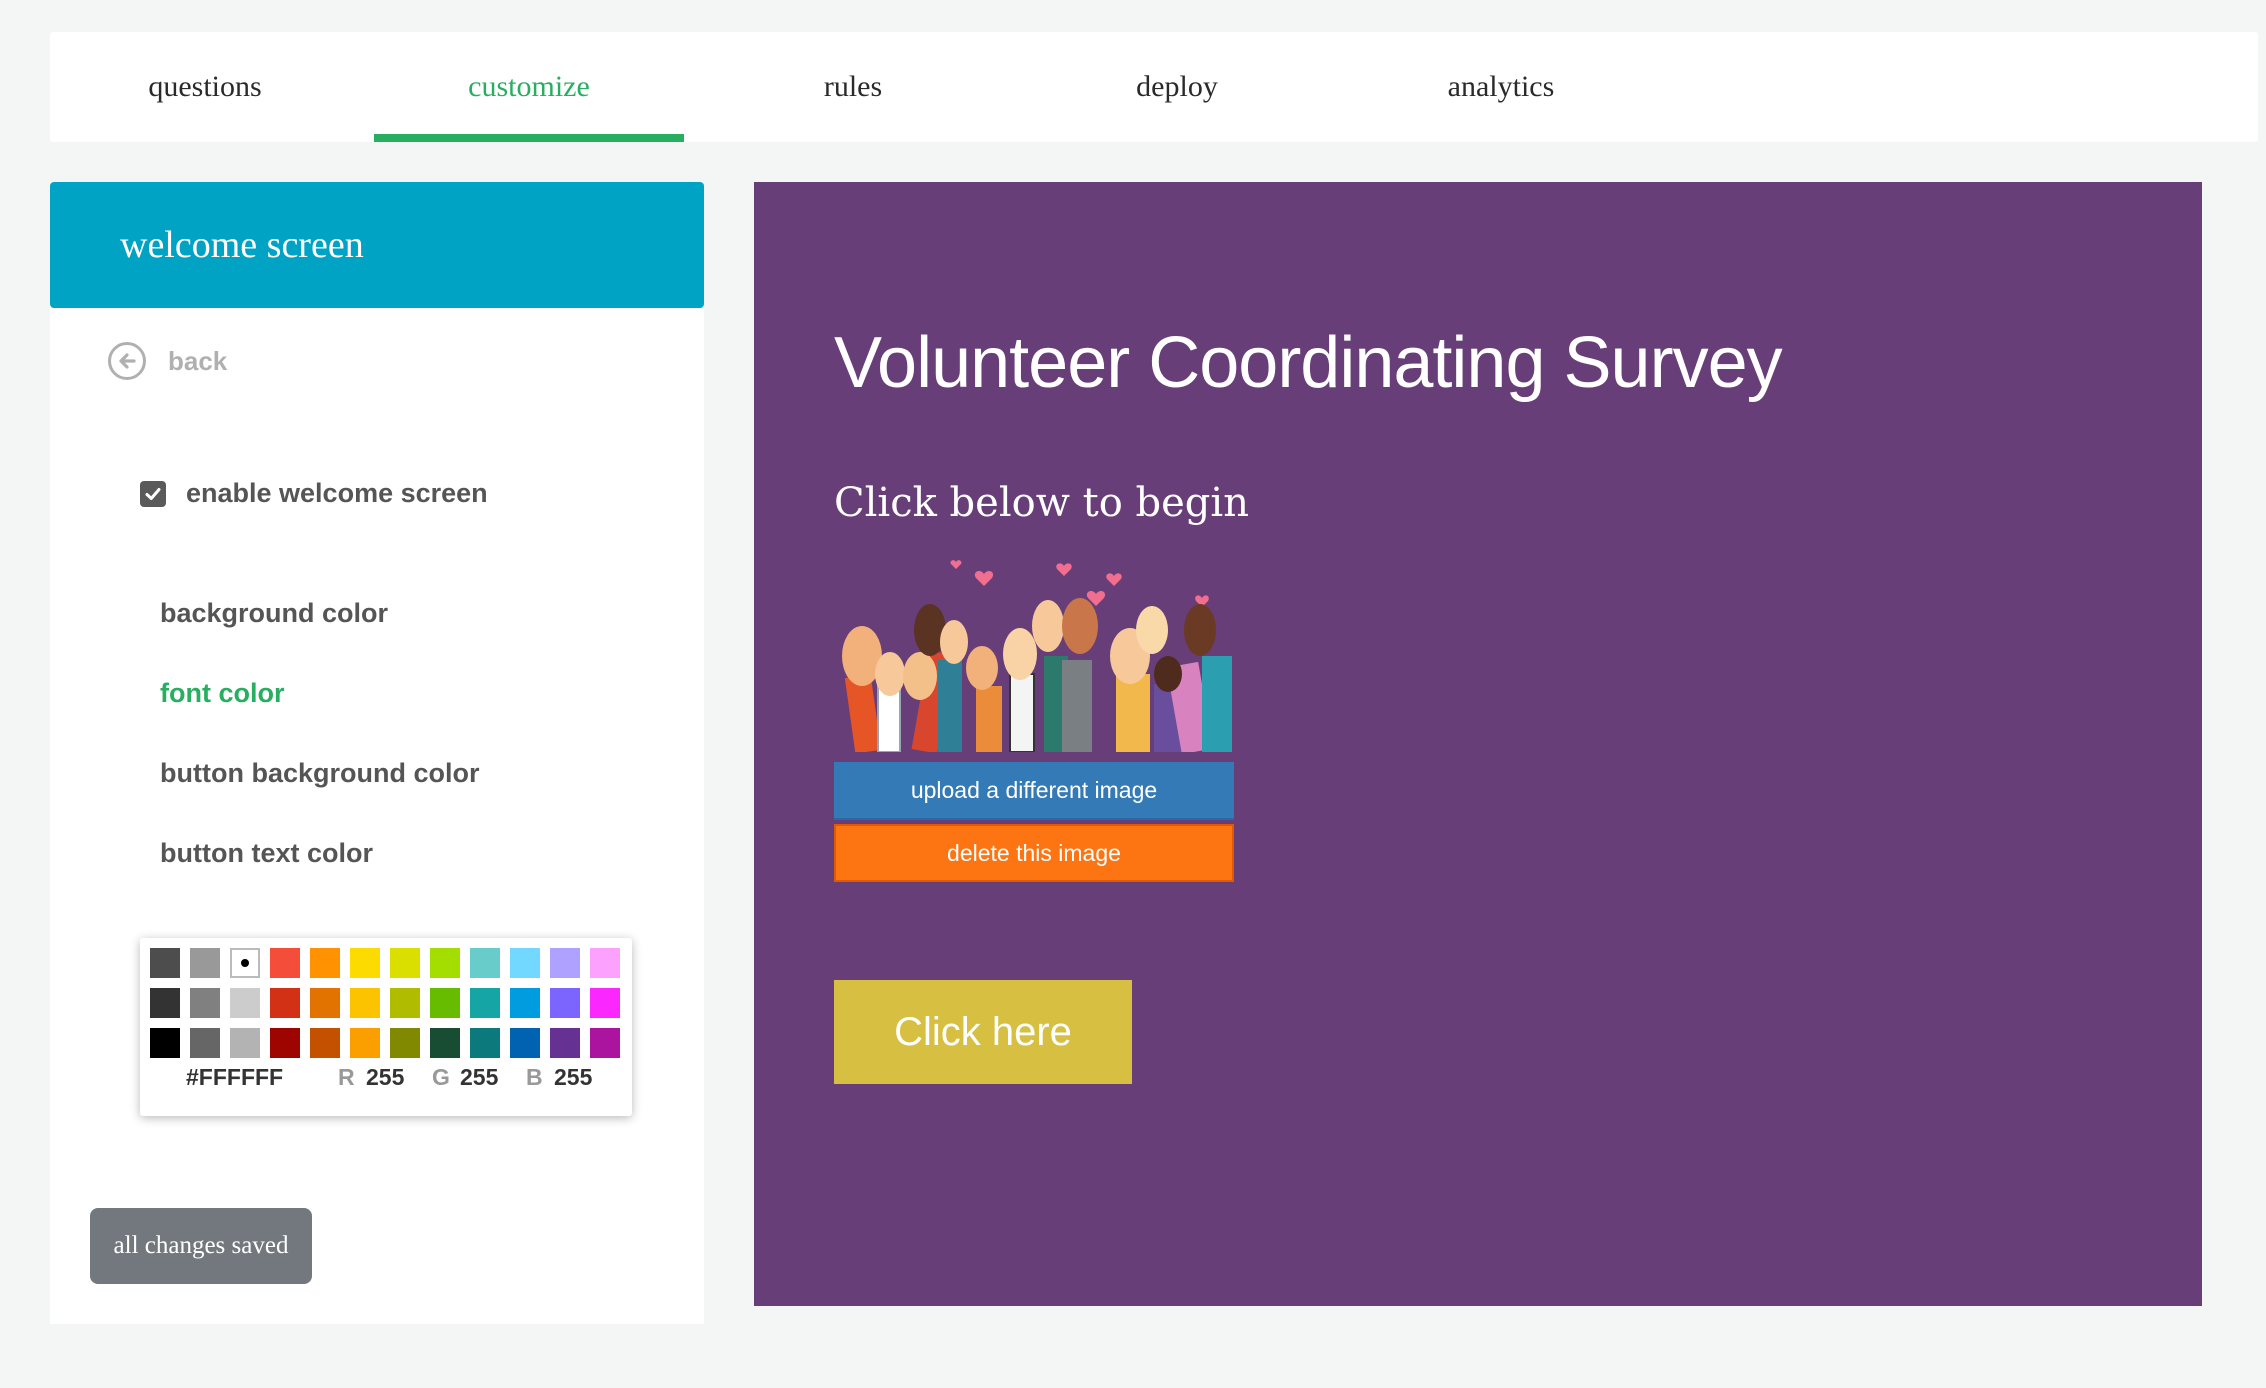 The width and height of the screenshot is (2266, 1388). I want to click on survey-title: Volunteer Coordinating Survey, so click(1308, 363).